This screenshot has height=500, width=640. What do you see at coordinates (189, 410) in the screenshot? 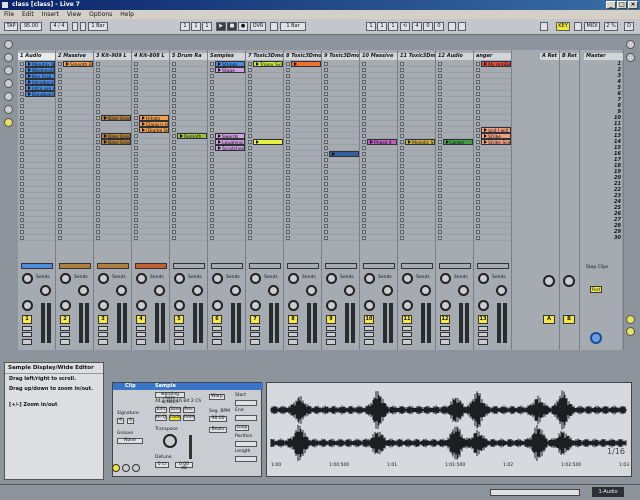
I see `reverse-button: Rev.` at bounding box center [189, 410].